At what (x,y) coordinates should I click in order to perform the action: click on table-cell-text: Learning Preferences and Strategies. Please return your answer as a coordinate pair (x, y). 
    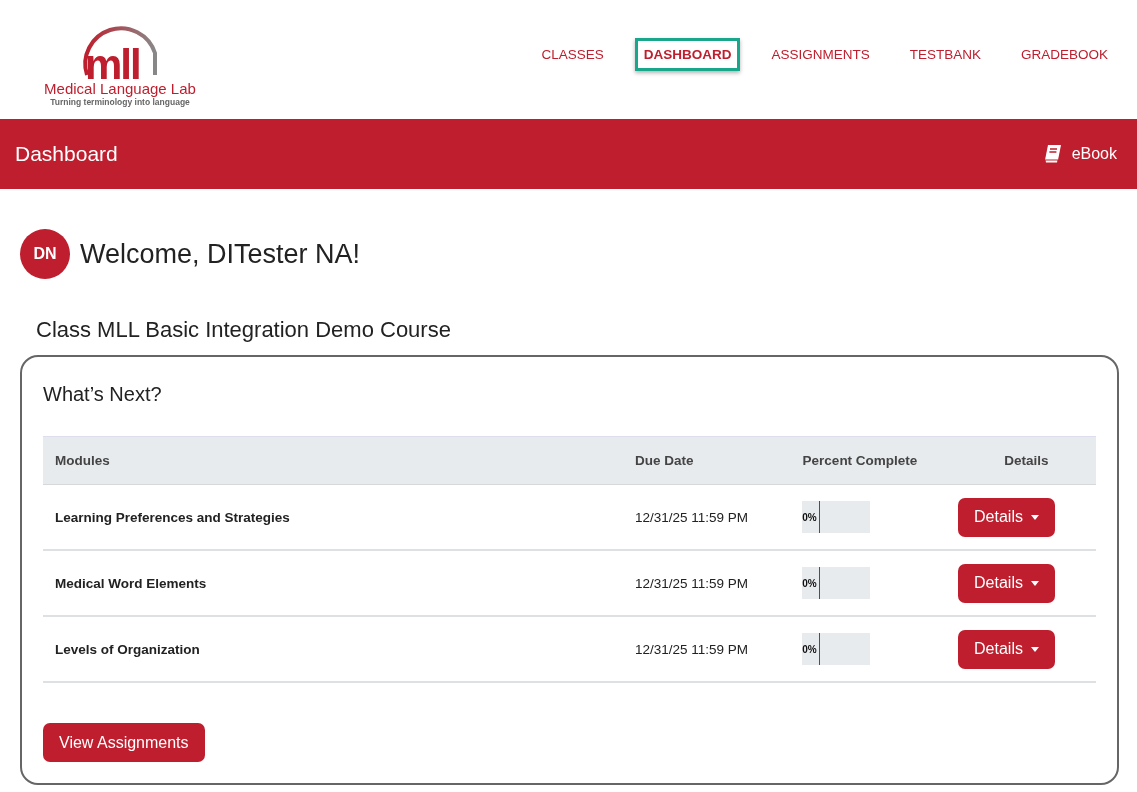
    Looking at the image, I should click on (172, 517).